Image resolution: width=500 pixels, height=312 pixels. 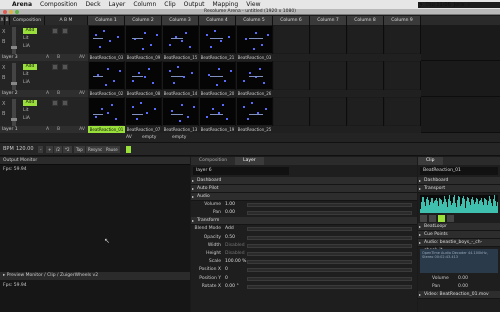 I want to click on column-header-2: Column 2, so click(x=143, y=20).